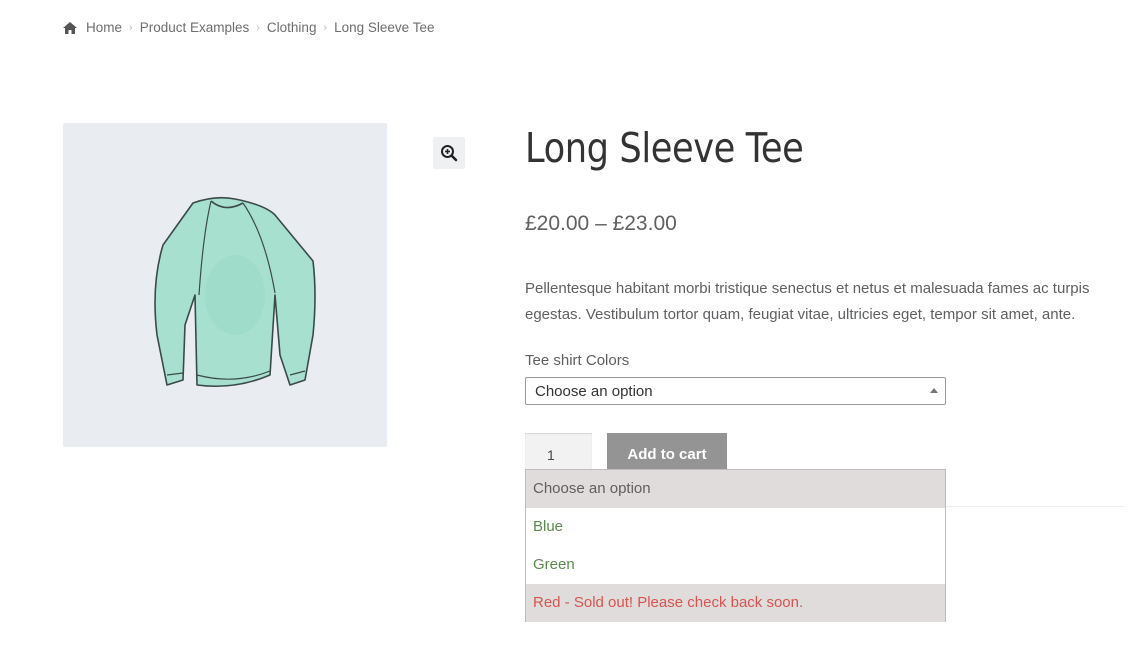 This screenshot has width=1140, height=651. What do you see at coordinates (70, 28) in the screenshot?
I see `home-icon` at bounding box center [70, 28].